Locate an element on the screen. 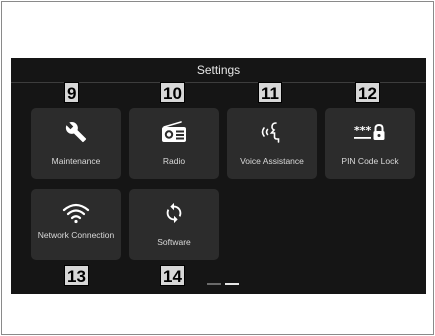 This screenshot has width=435, height=336. software-tile: Software is located at coordinates (174, 224).